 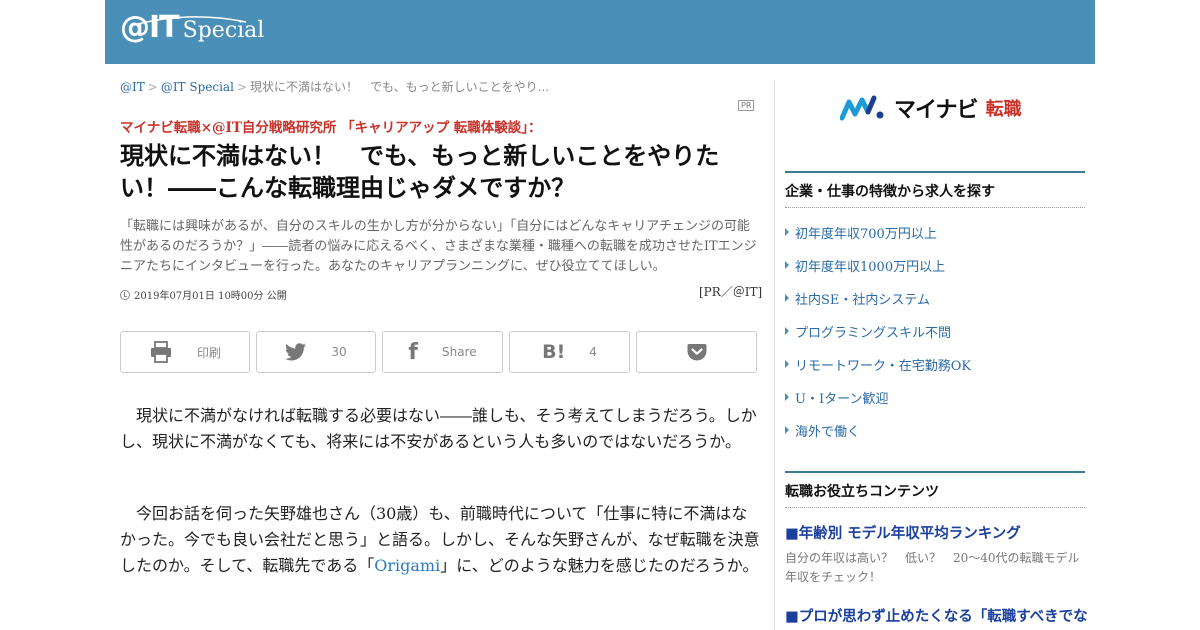 What do you see at coordinates (774, 355) in the screenshot?
I see `column-divider` at bounding box center [774, 355].